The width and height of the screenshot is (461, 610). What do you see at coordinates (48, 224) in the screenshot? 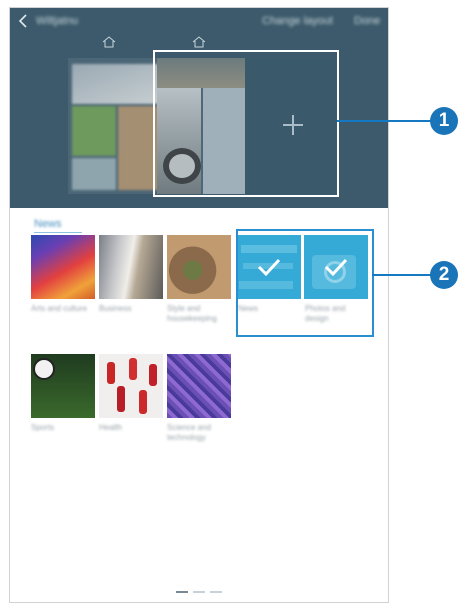
I see `section-title: News` at bounding box center [48, 224].